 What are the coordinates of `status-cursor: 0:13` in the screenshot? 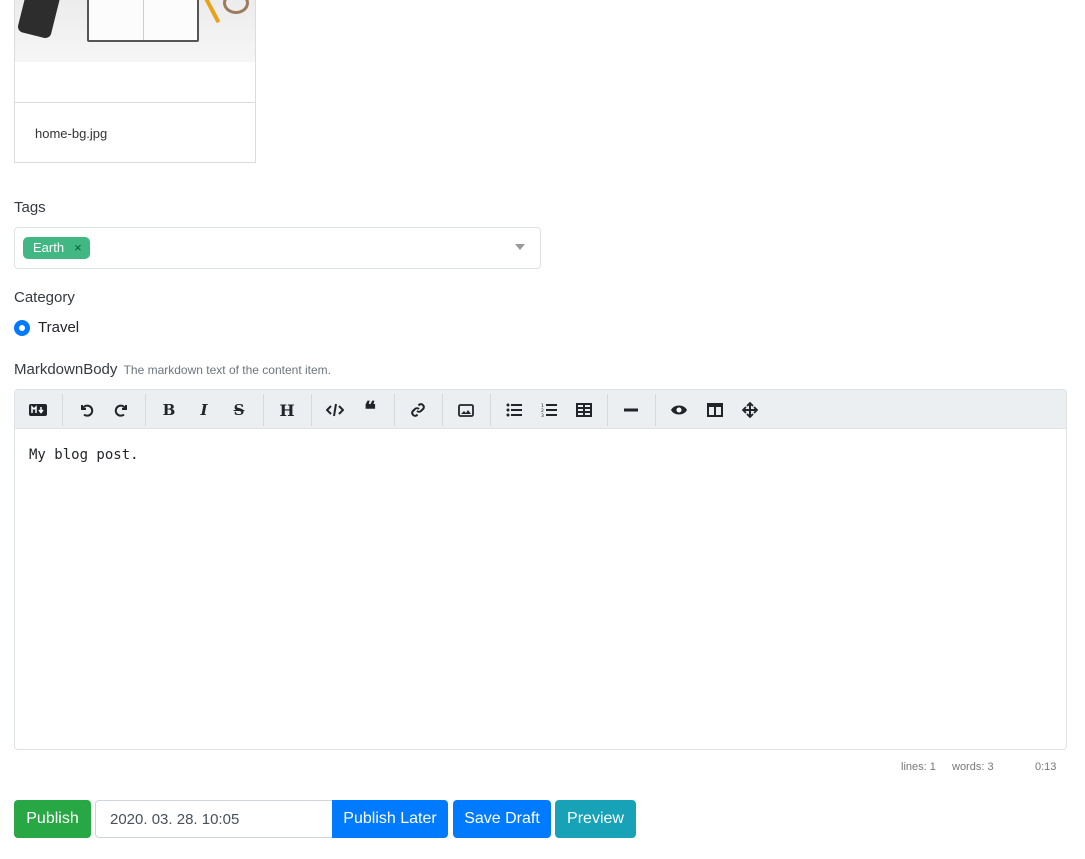 It's located at (1046, 767).